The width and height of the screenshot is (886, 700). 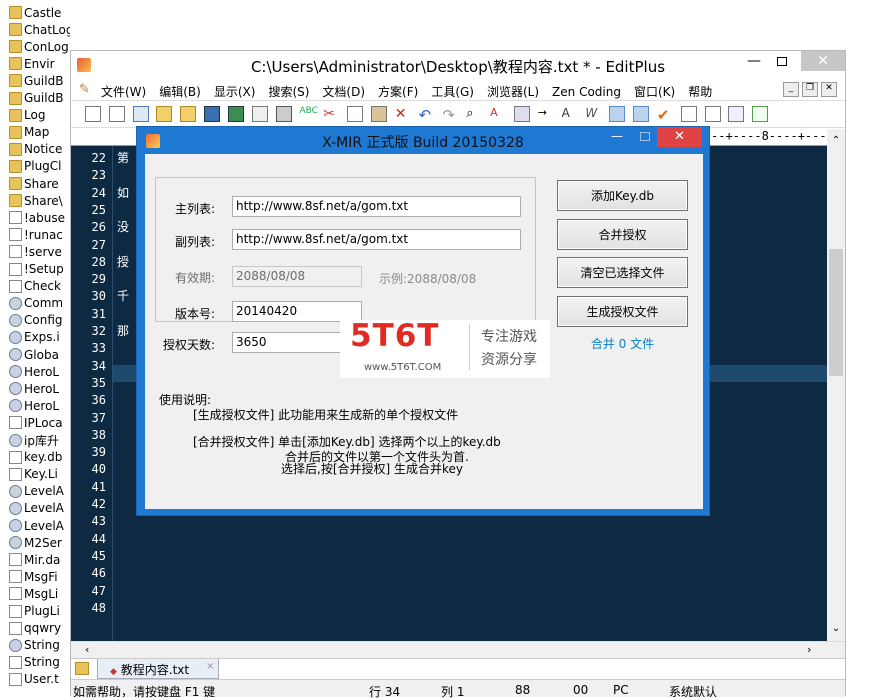 What do you see at coordinates (570, 114) in the screenshot?
I see `font-icon: A` at bounding box center [570, 114].